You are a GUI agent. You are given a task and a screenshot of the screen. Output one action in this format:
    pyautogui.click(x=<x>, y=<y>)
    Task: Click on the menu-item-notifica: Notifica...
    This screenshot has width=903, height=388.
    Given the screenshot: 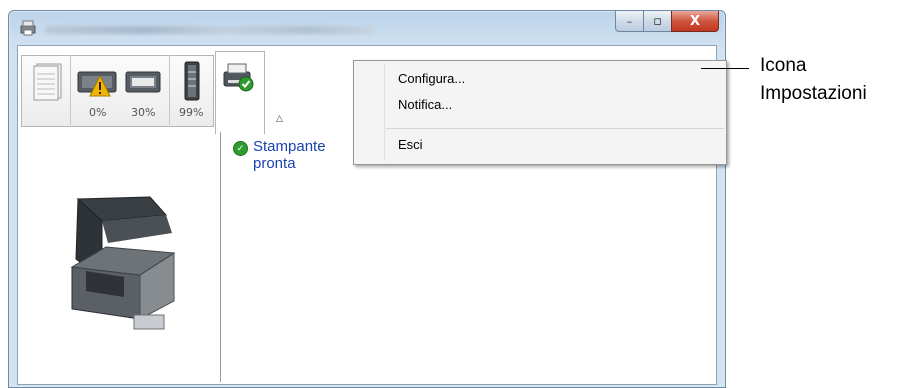 What is the action you would take?
    pyautogui.click(x=425, y=104)
    